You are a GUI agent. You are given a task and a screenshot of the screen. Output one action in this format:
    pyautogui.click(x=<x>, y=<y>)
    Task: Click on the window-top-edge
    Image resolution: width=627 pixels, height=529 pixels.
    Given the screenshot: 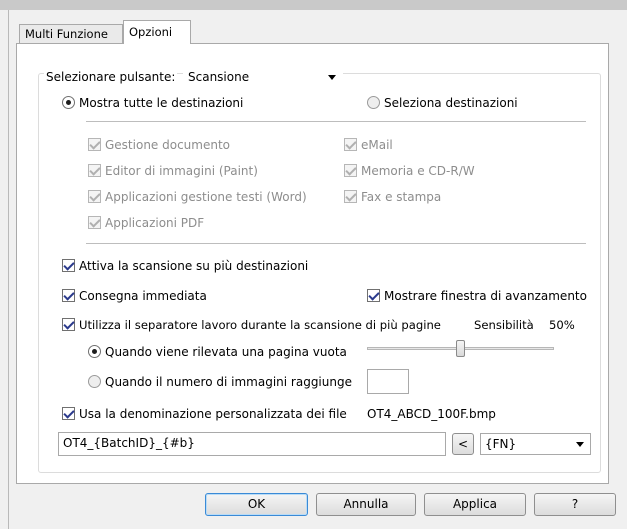 What is the action you would take?
    pyautogui.click(x=313, y=5)
    